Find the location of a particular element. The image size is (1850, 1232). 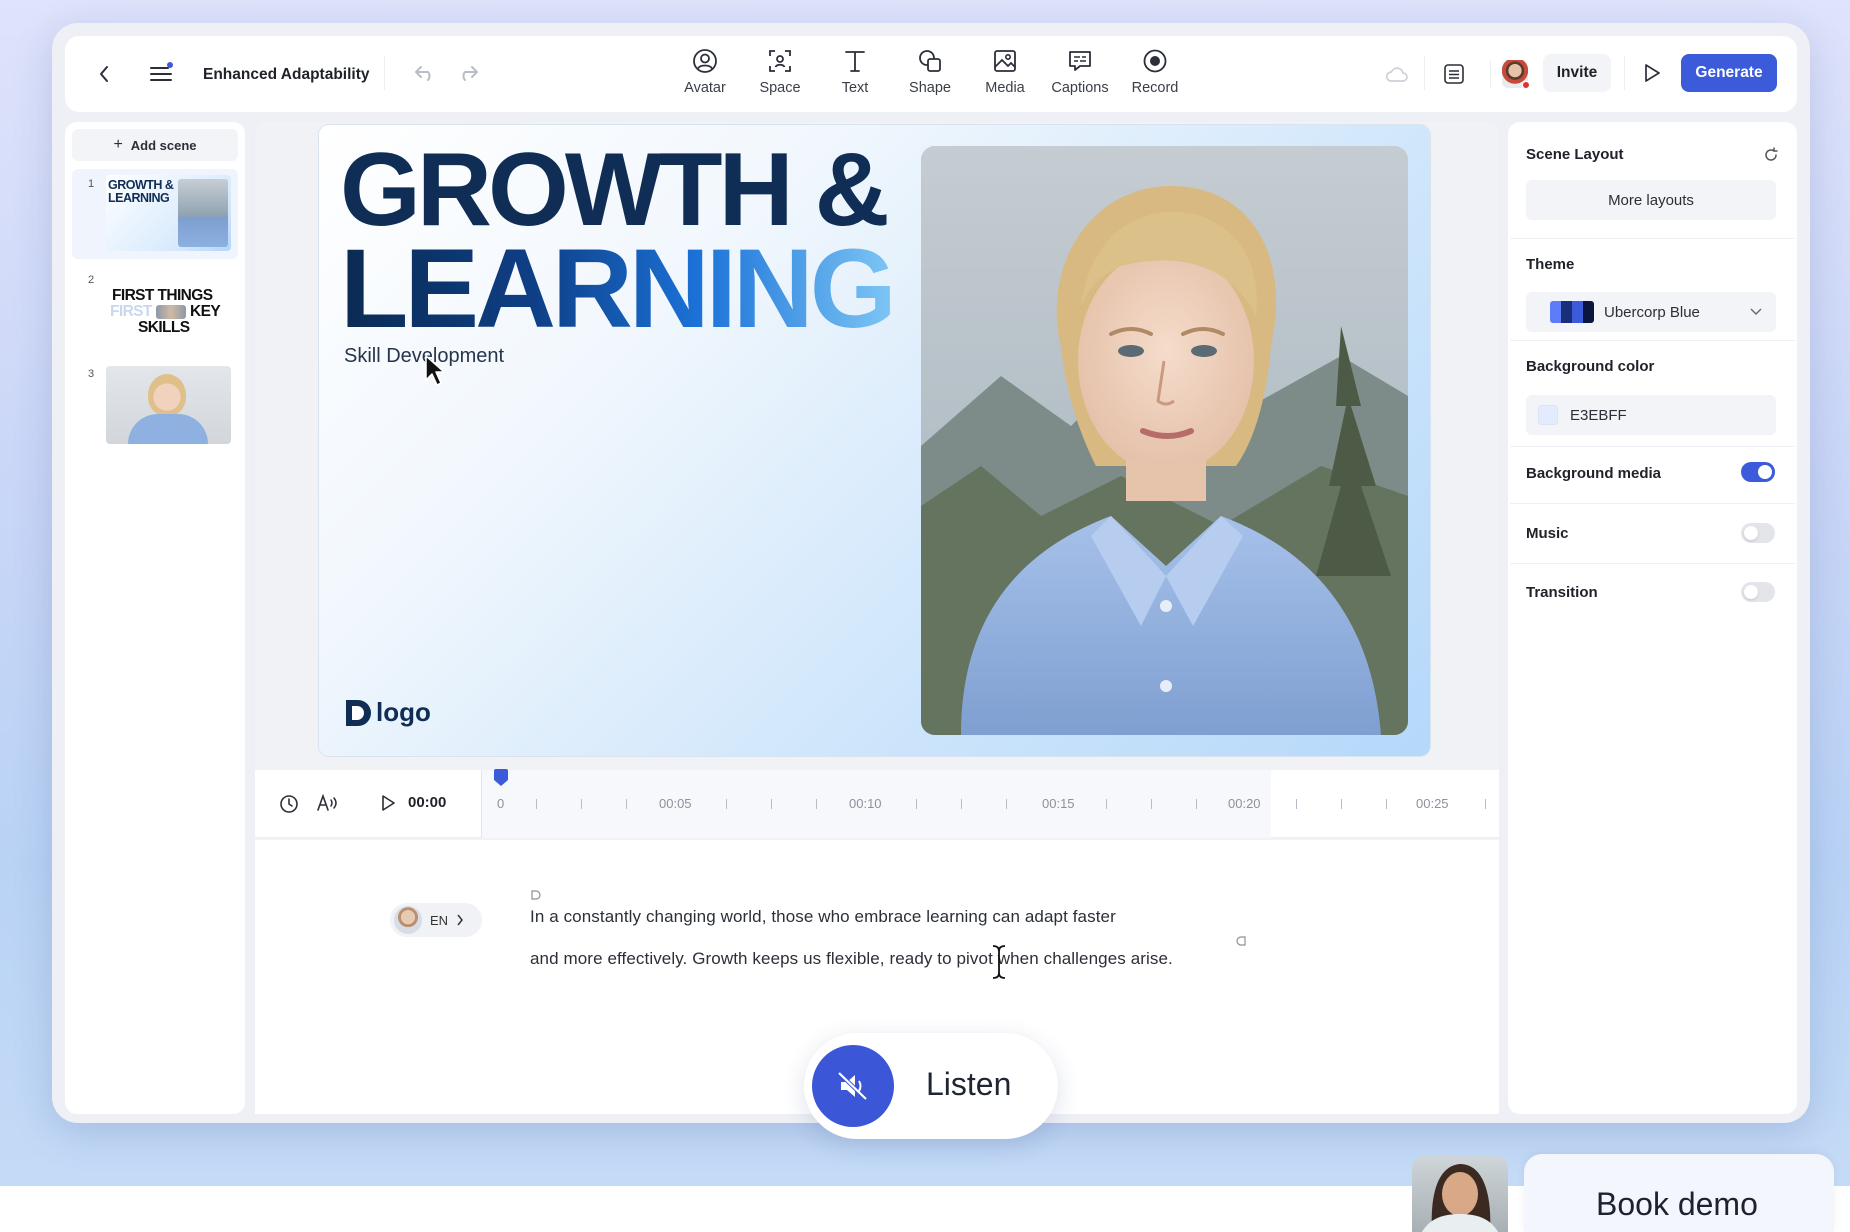

tool-record-button: Record is located at coordinates (1155, 76).